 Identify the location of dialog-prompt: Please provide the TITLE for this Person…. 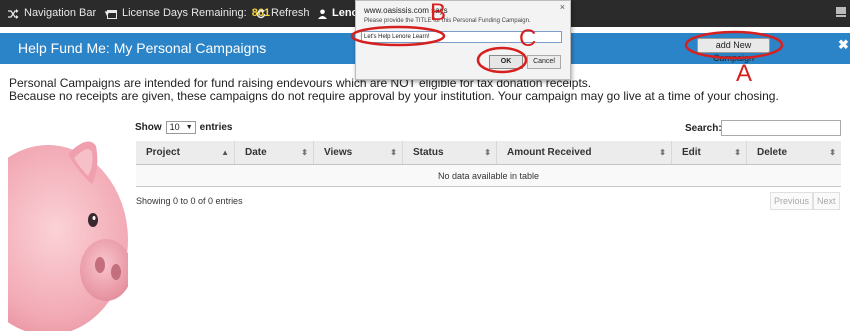
(447, 21).